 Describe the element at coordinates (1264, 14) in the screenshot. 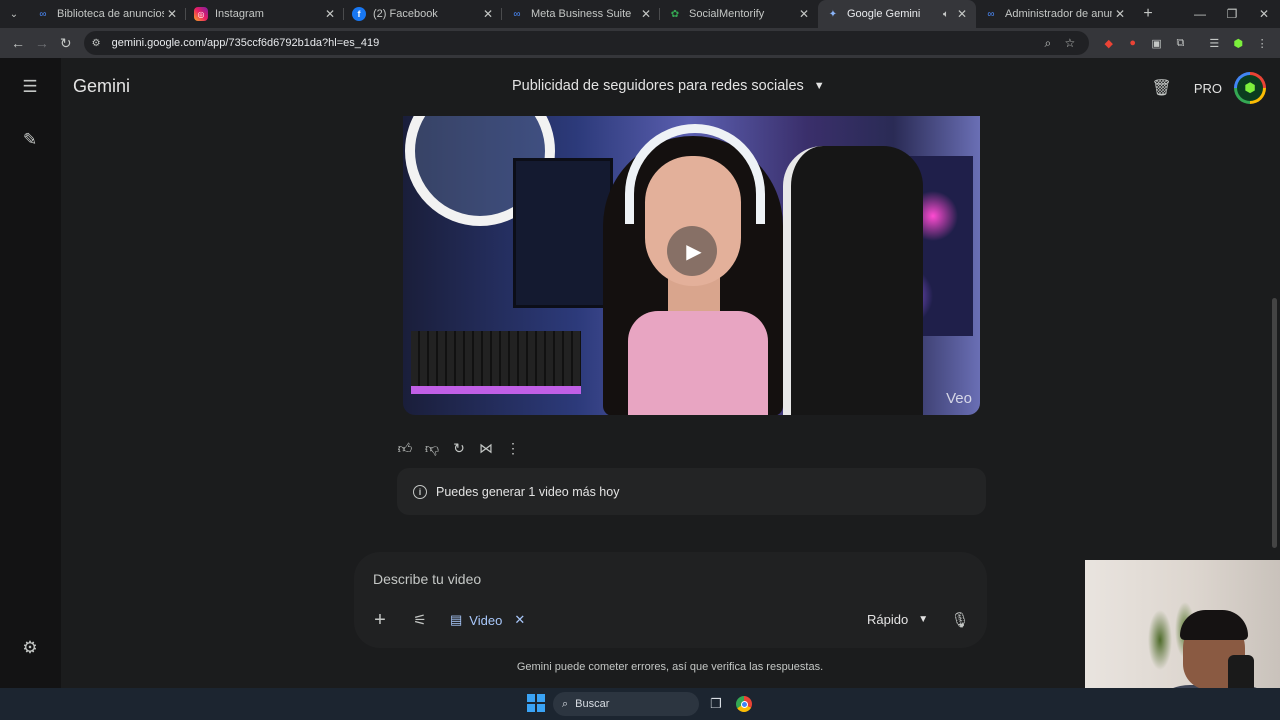

I see `close-window-icon: ✕` at that location.